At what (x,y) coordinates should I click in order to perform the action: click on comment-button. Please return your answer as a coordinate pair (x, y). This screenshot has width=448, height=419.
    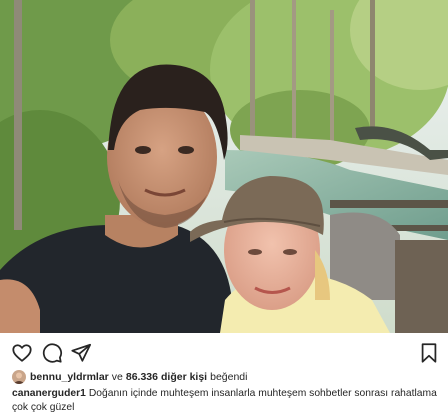
    Looking at the image, I should click on (52, 353).